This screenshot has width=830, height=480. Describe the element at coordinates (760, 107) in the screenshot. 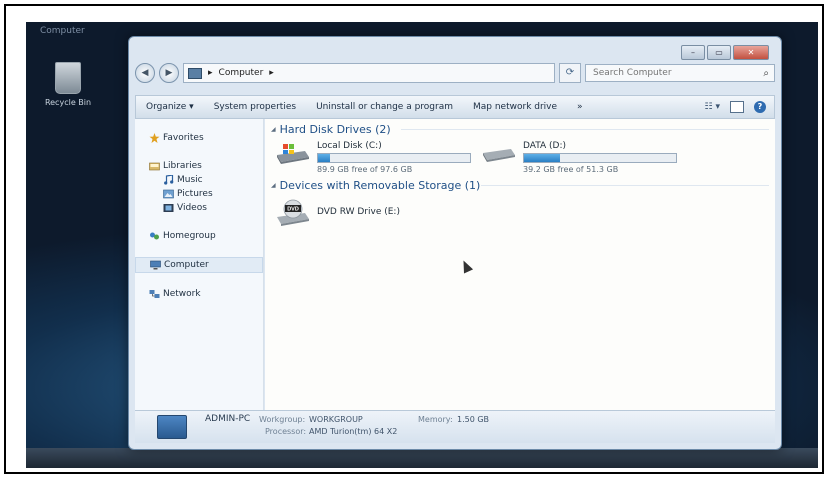

I see `help-icon: ?` at that location.